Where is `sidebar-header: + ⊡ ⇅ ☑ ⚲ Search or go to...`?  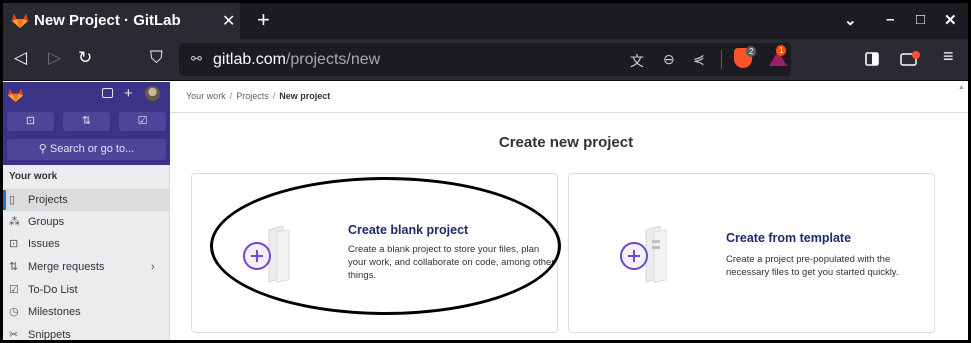 sidebar-header: + ⊡ ⇅ ☑ ⚲ Search or go to... is located at coordinates (86, 123).